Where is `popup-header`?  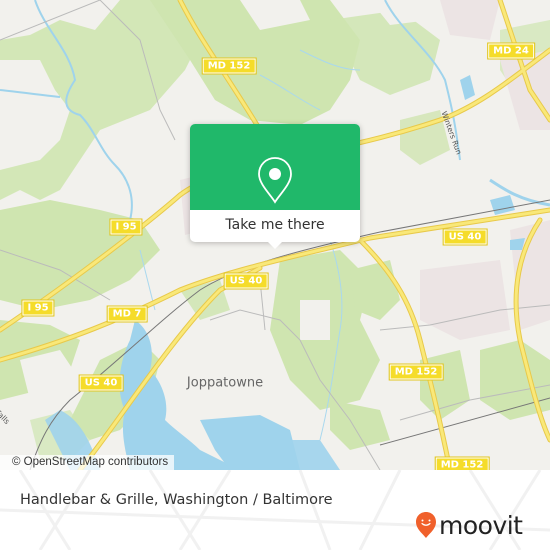 popup-header is located at coordinates (275, 167).